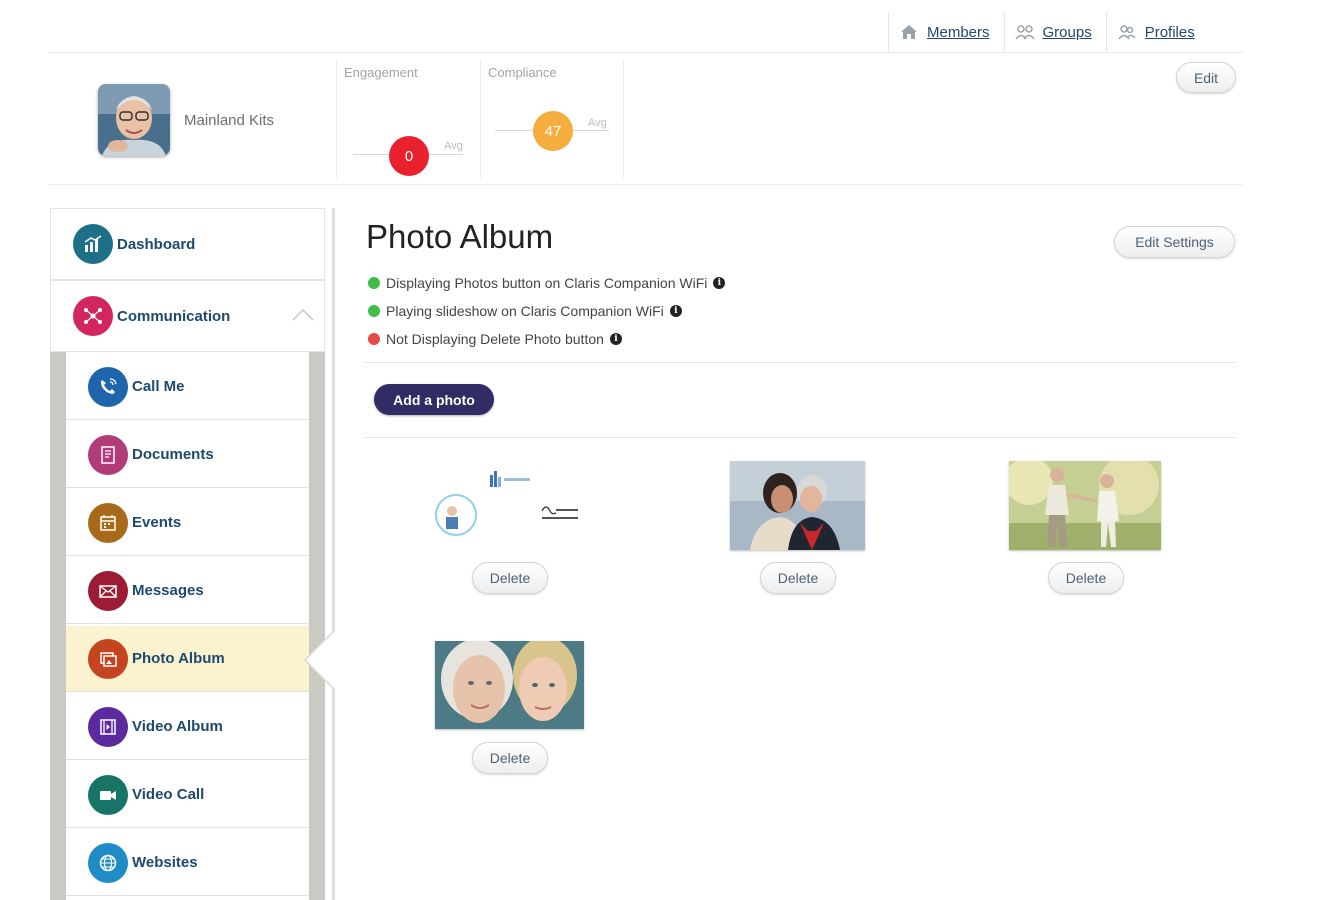 Image resolution: width=1328 pixels, height=900 pixels. Describe the element at coordinates (173, 454) in the screenshot. I see `sidebar-item-label: Documents` at that location.